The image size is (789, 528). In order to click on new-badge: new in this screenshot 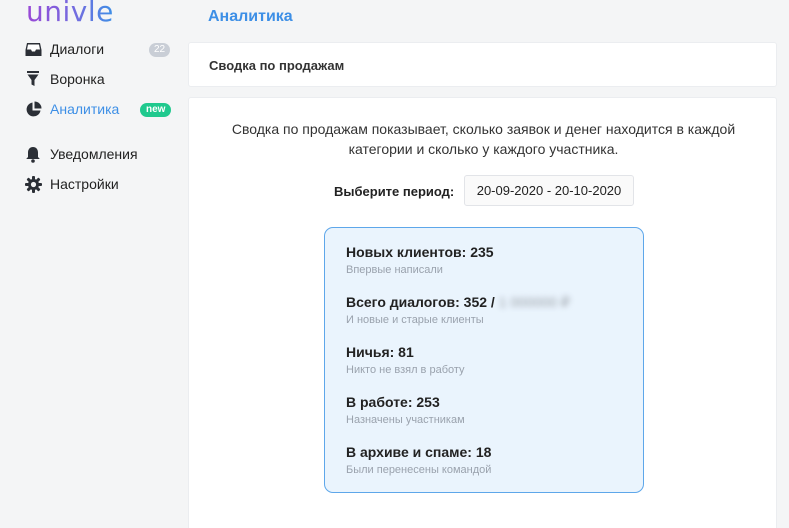, I will do `click(156, 110)`.